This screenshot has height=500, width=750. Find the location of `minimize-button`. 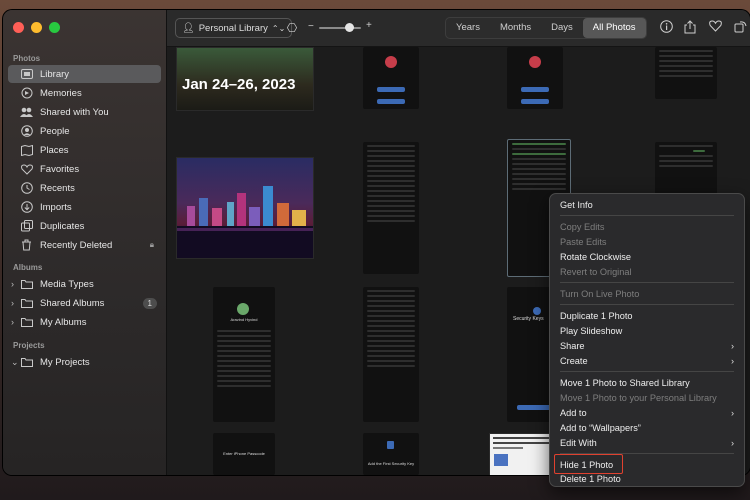

minimize-button is located at coordinates (36, 27).